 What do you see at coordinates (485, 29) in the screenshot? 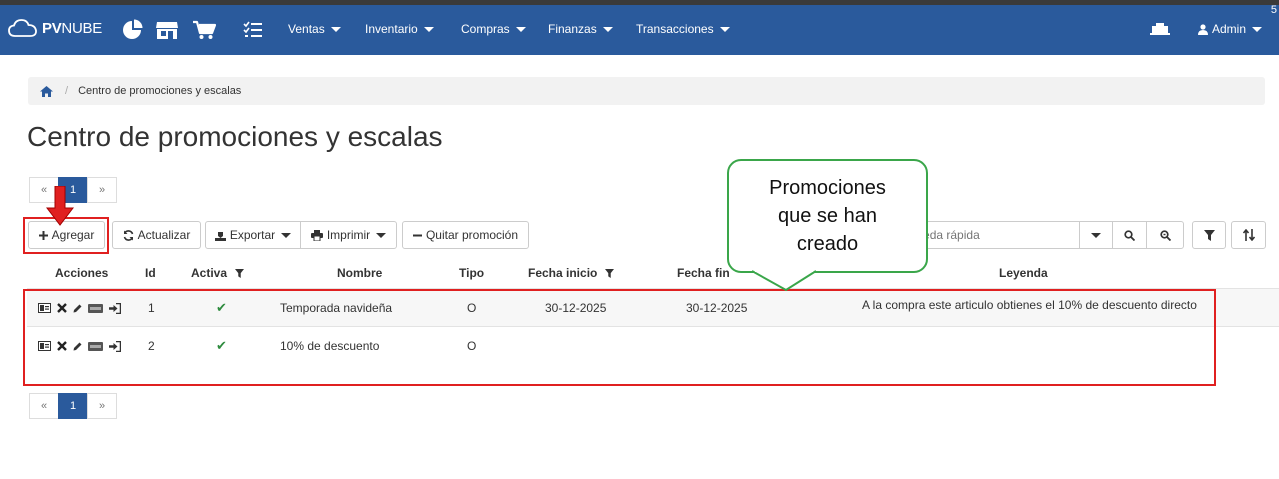
I see `menu-compras-label: Compras` at bounding box center [485, 29].